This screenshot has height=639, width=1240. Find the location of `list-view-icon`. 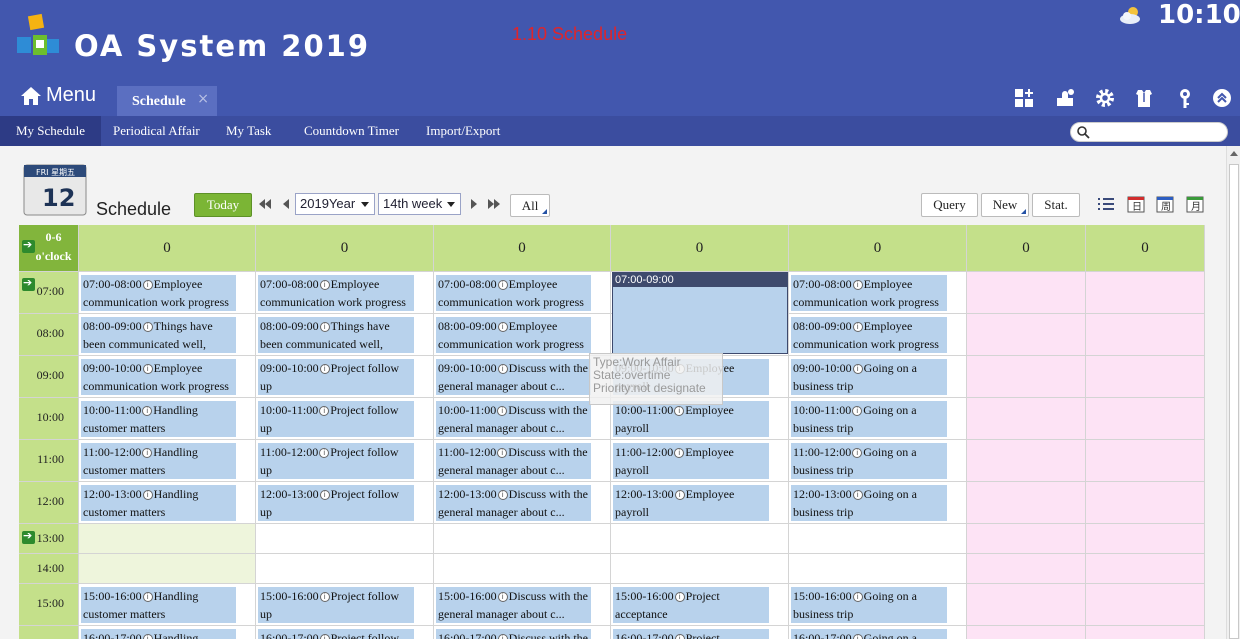

list-view-icon is located at coordinates (1106, 204).